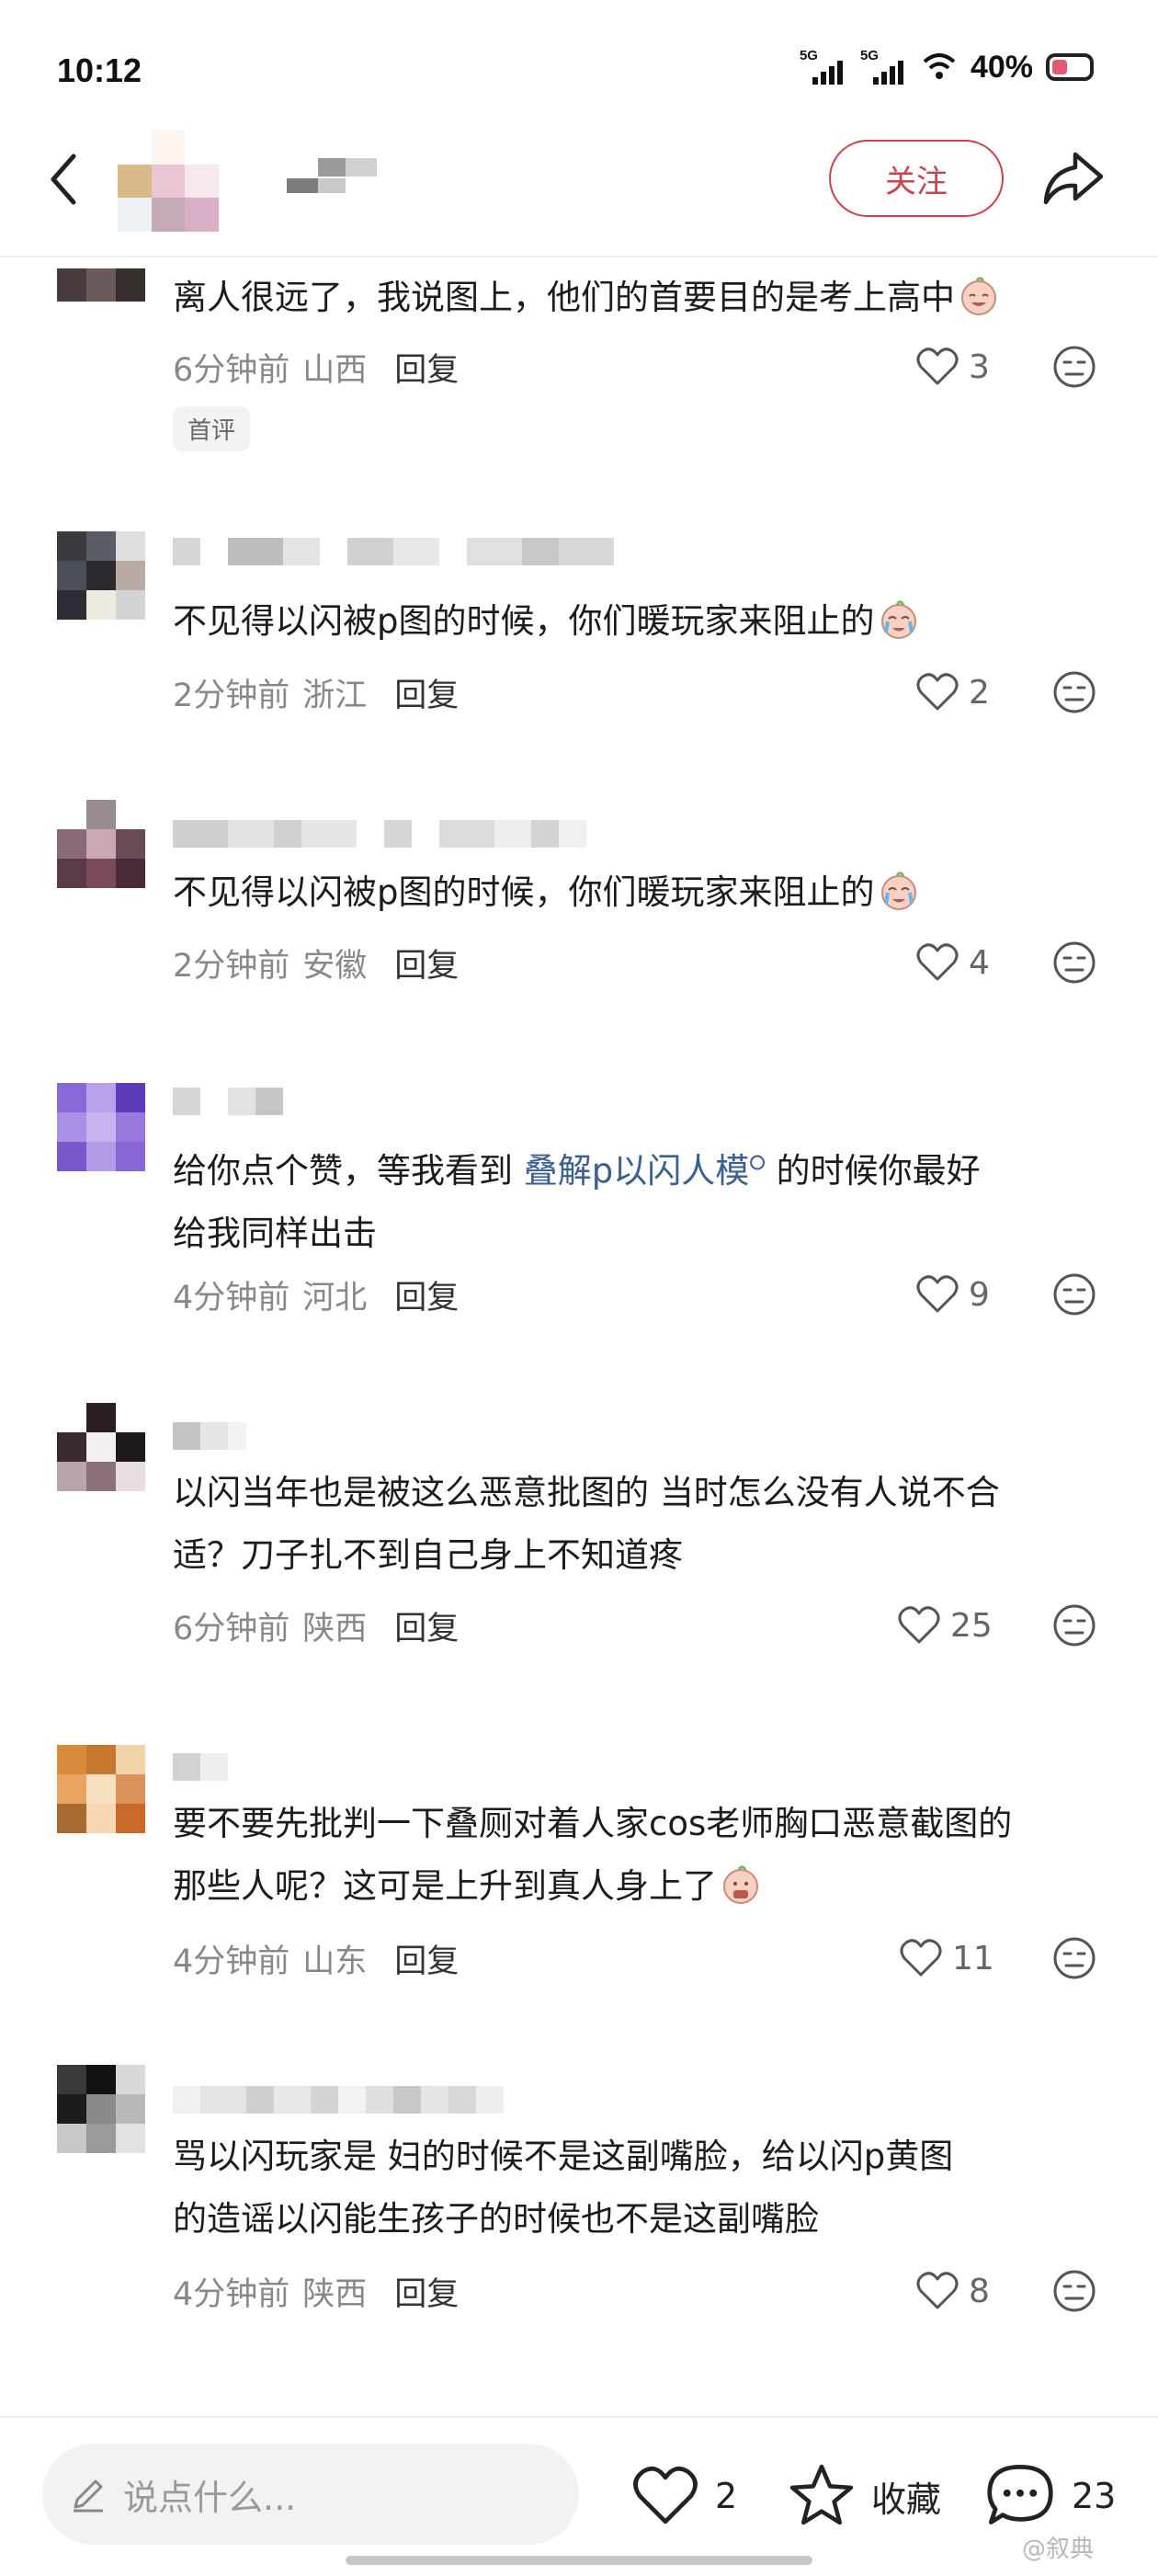  I want to click on author-avatar, so click(168, 181).